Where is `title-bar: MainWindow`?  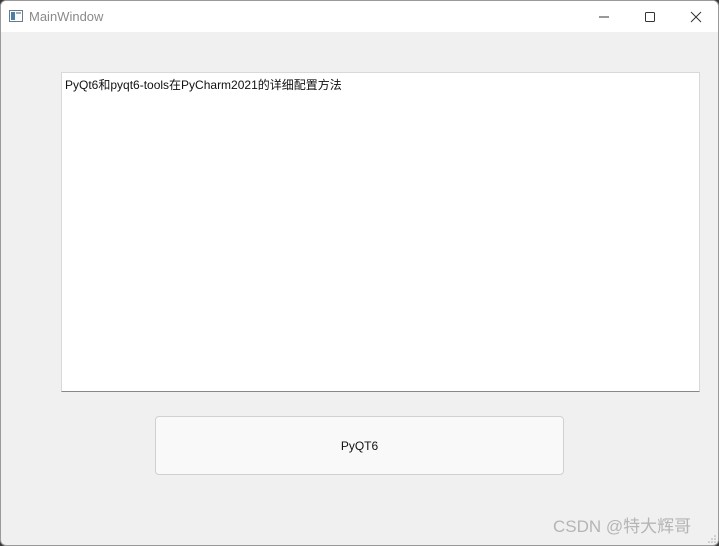 title-bar: MainWindow is located at coordinates (359, 16).